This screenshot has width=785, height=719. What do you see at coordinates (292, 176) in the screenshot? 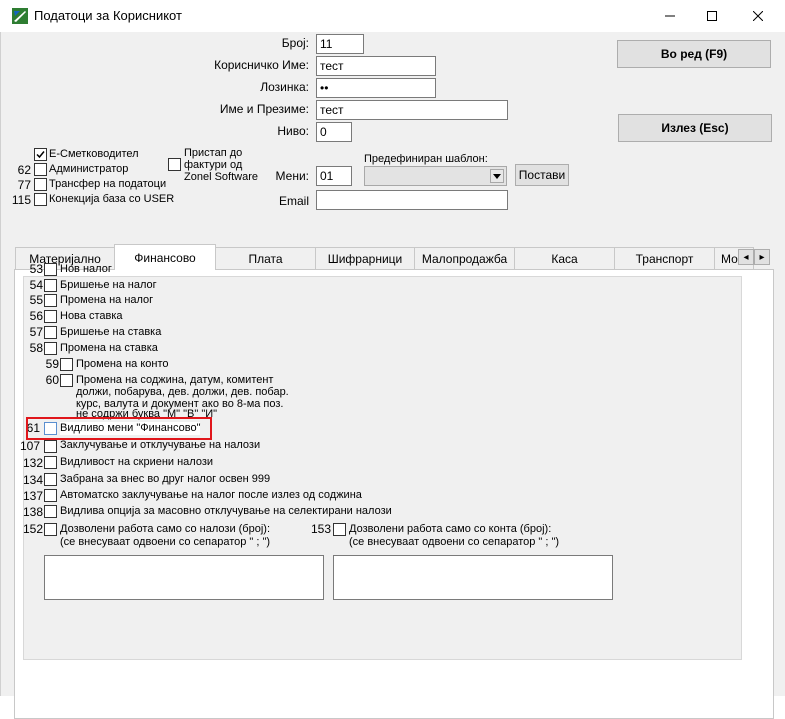
I see `meni-label: Мени:` at bounding box center [292, 176].